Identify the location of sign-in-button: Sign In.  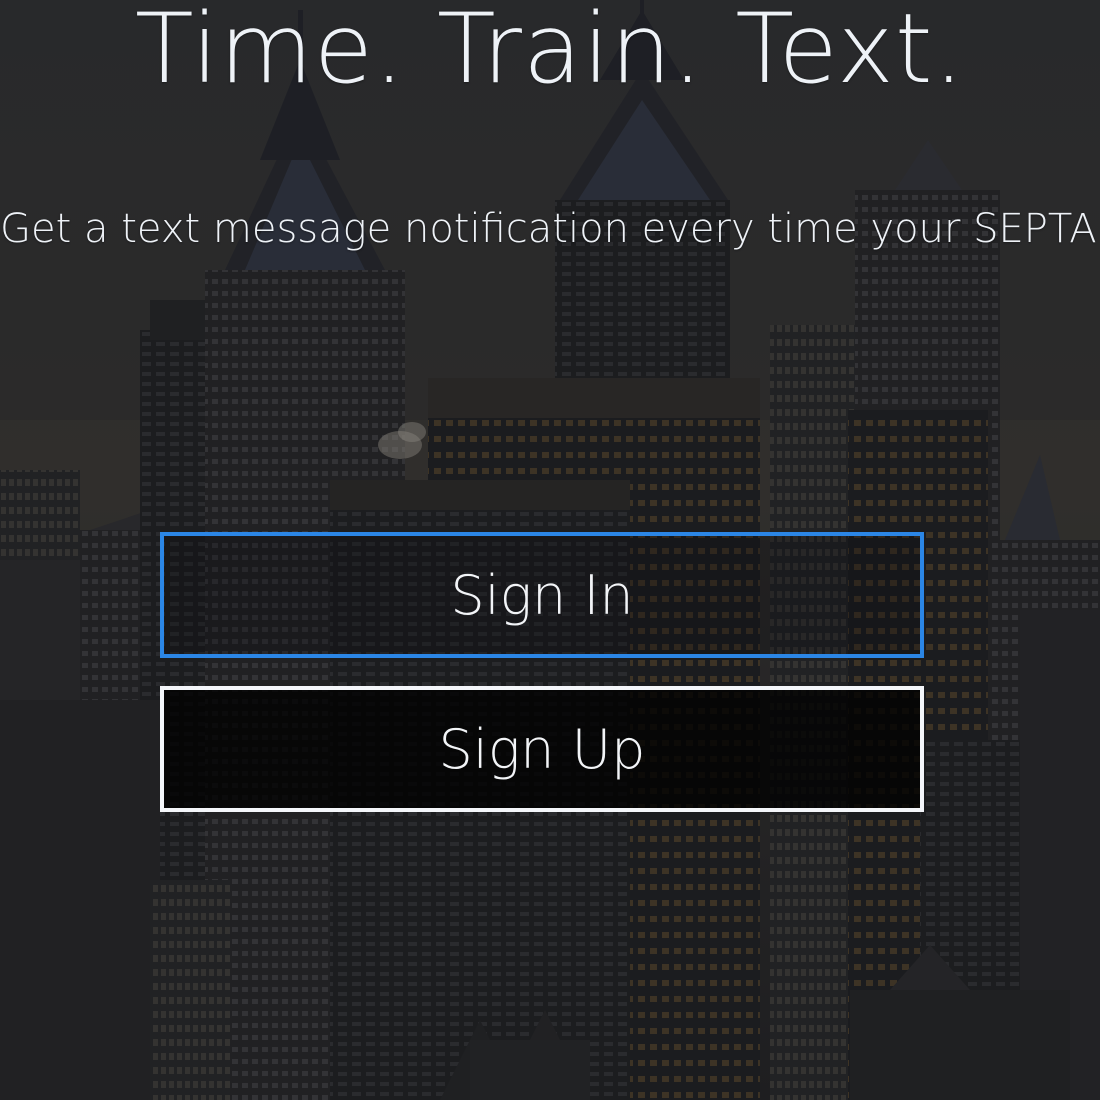
(542, 595).